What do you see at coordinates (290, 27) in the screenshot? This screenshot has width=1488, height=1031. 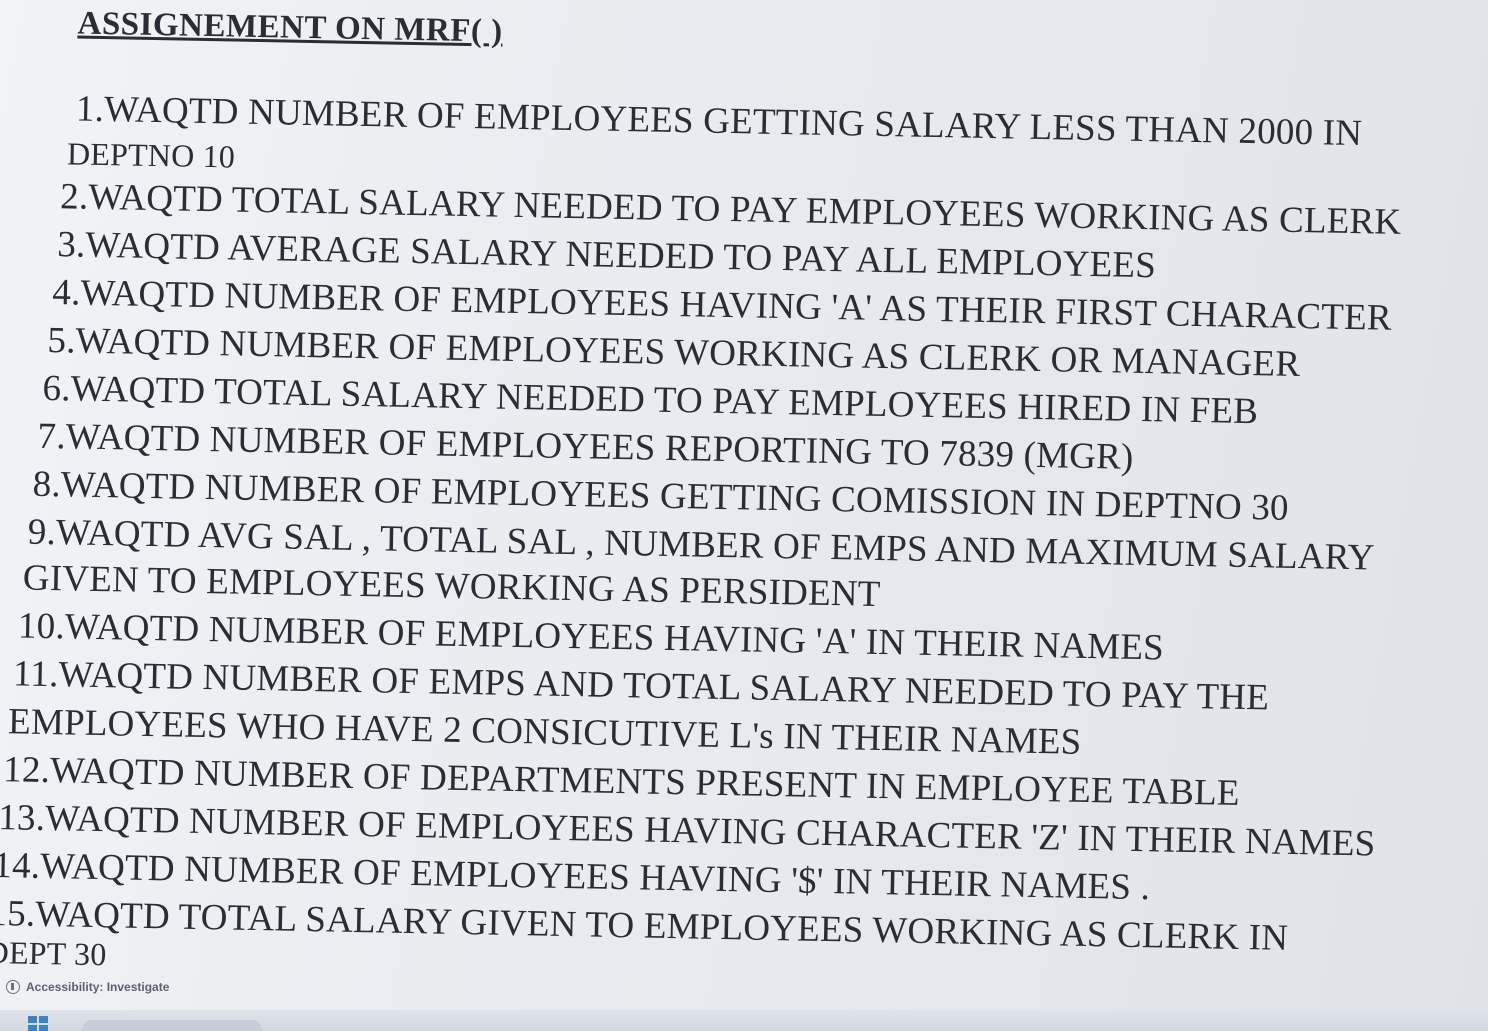 I see `document-title: ASSIGNEMENT ON MRF( )` at bounding box center [290, 27].